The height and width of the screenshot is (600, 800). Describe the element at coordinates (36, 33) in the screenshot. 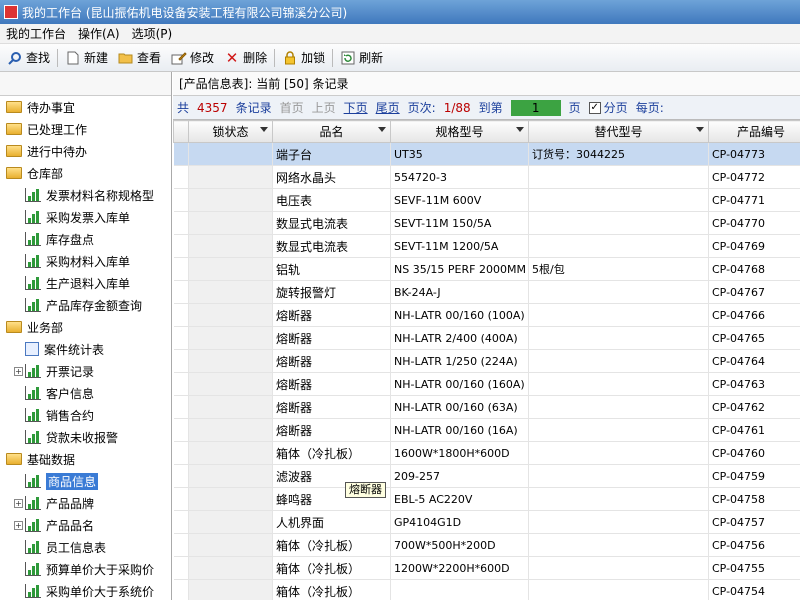

I see `menu-workbench: 我的工作台` at that location.